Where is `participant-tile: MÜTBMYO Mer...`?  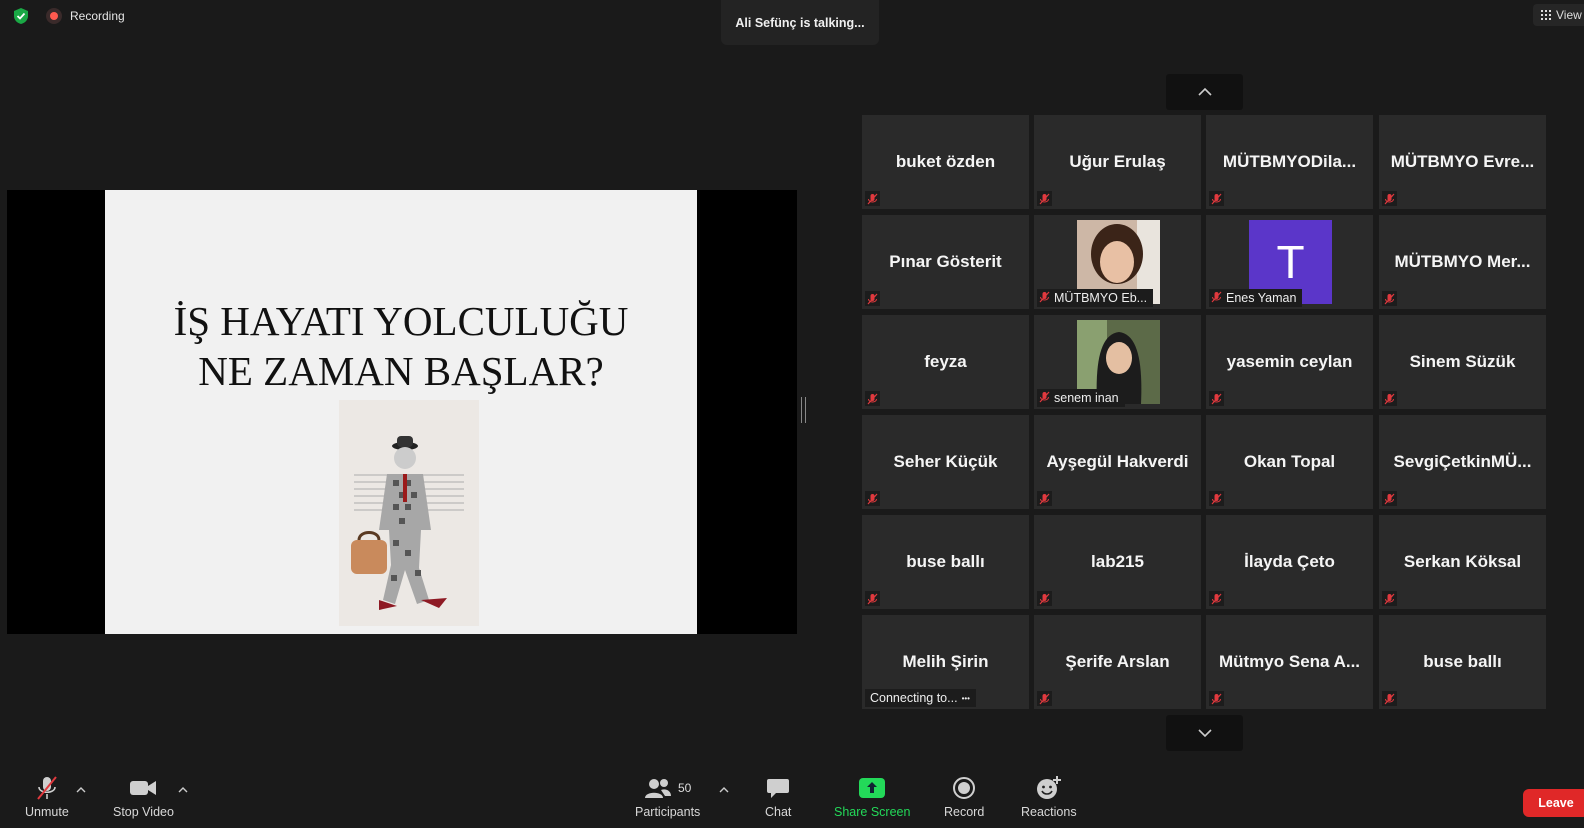
participant-tile: MÜTBMYO Mer... is located at coordinates (1462, 262).